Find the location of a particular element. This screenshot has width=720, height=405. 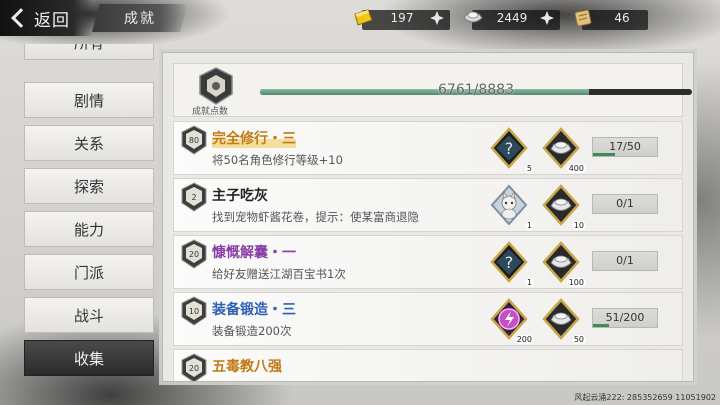

achievement-badge-icon: 10 is located at coordinates (194, 311).